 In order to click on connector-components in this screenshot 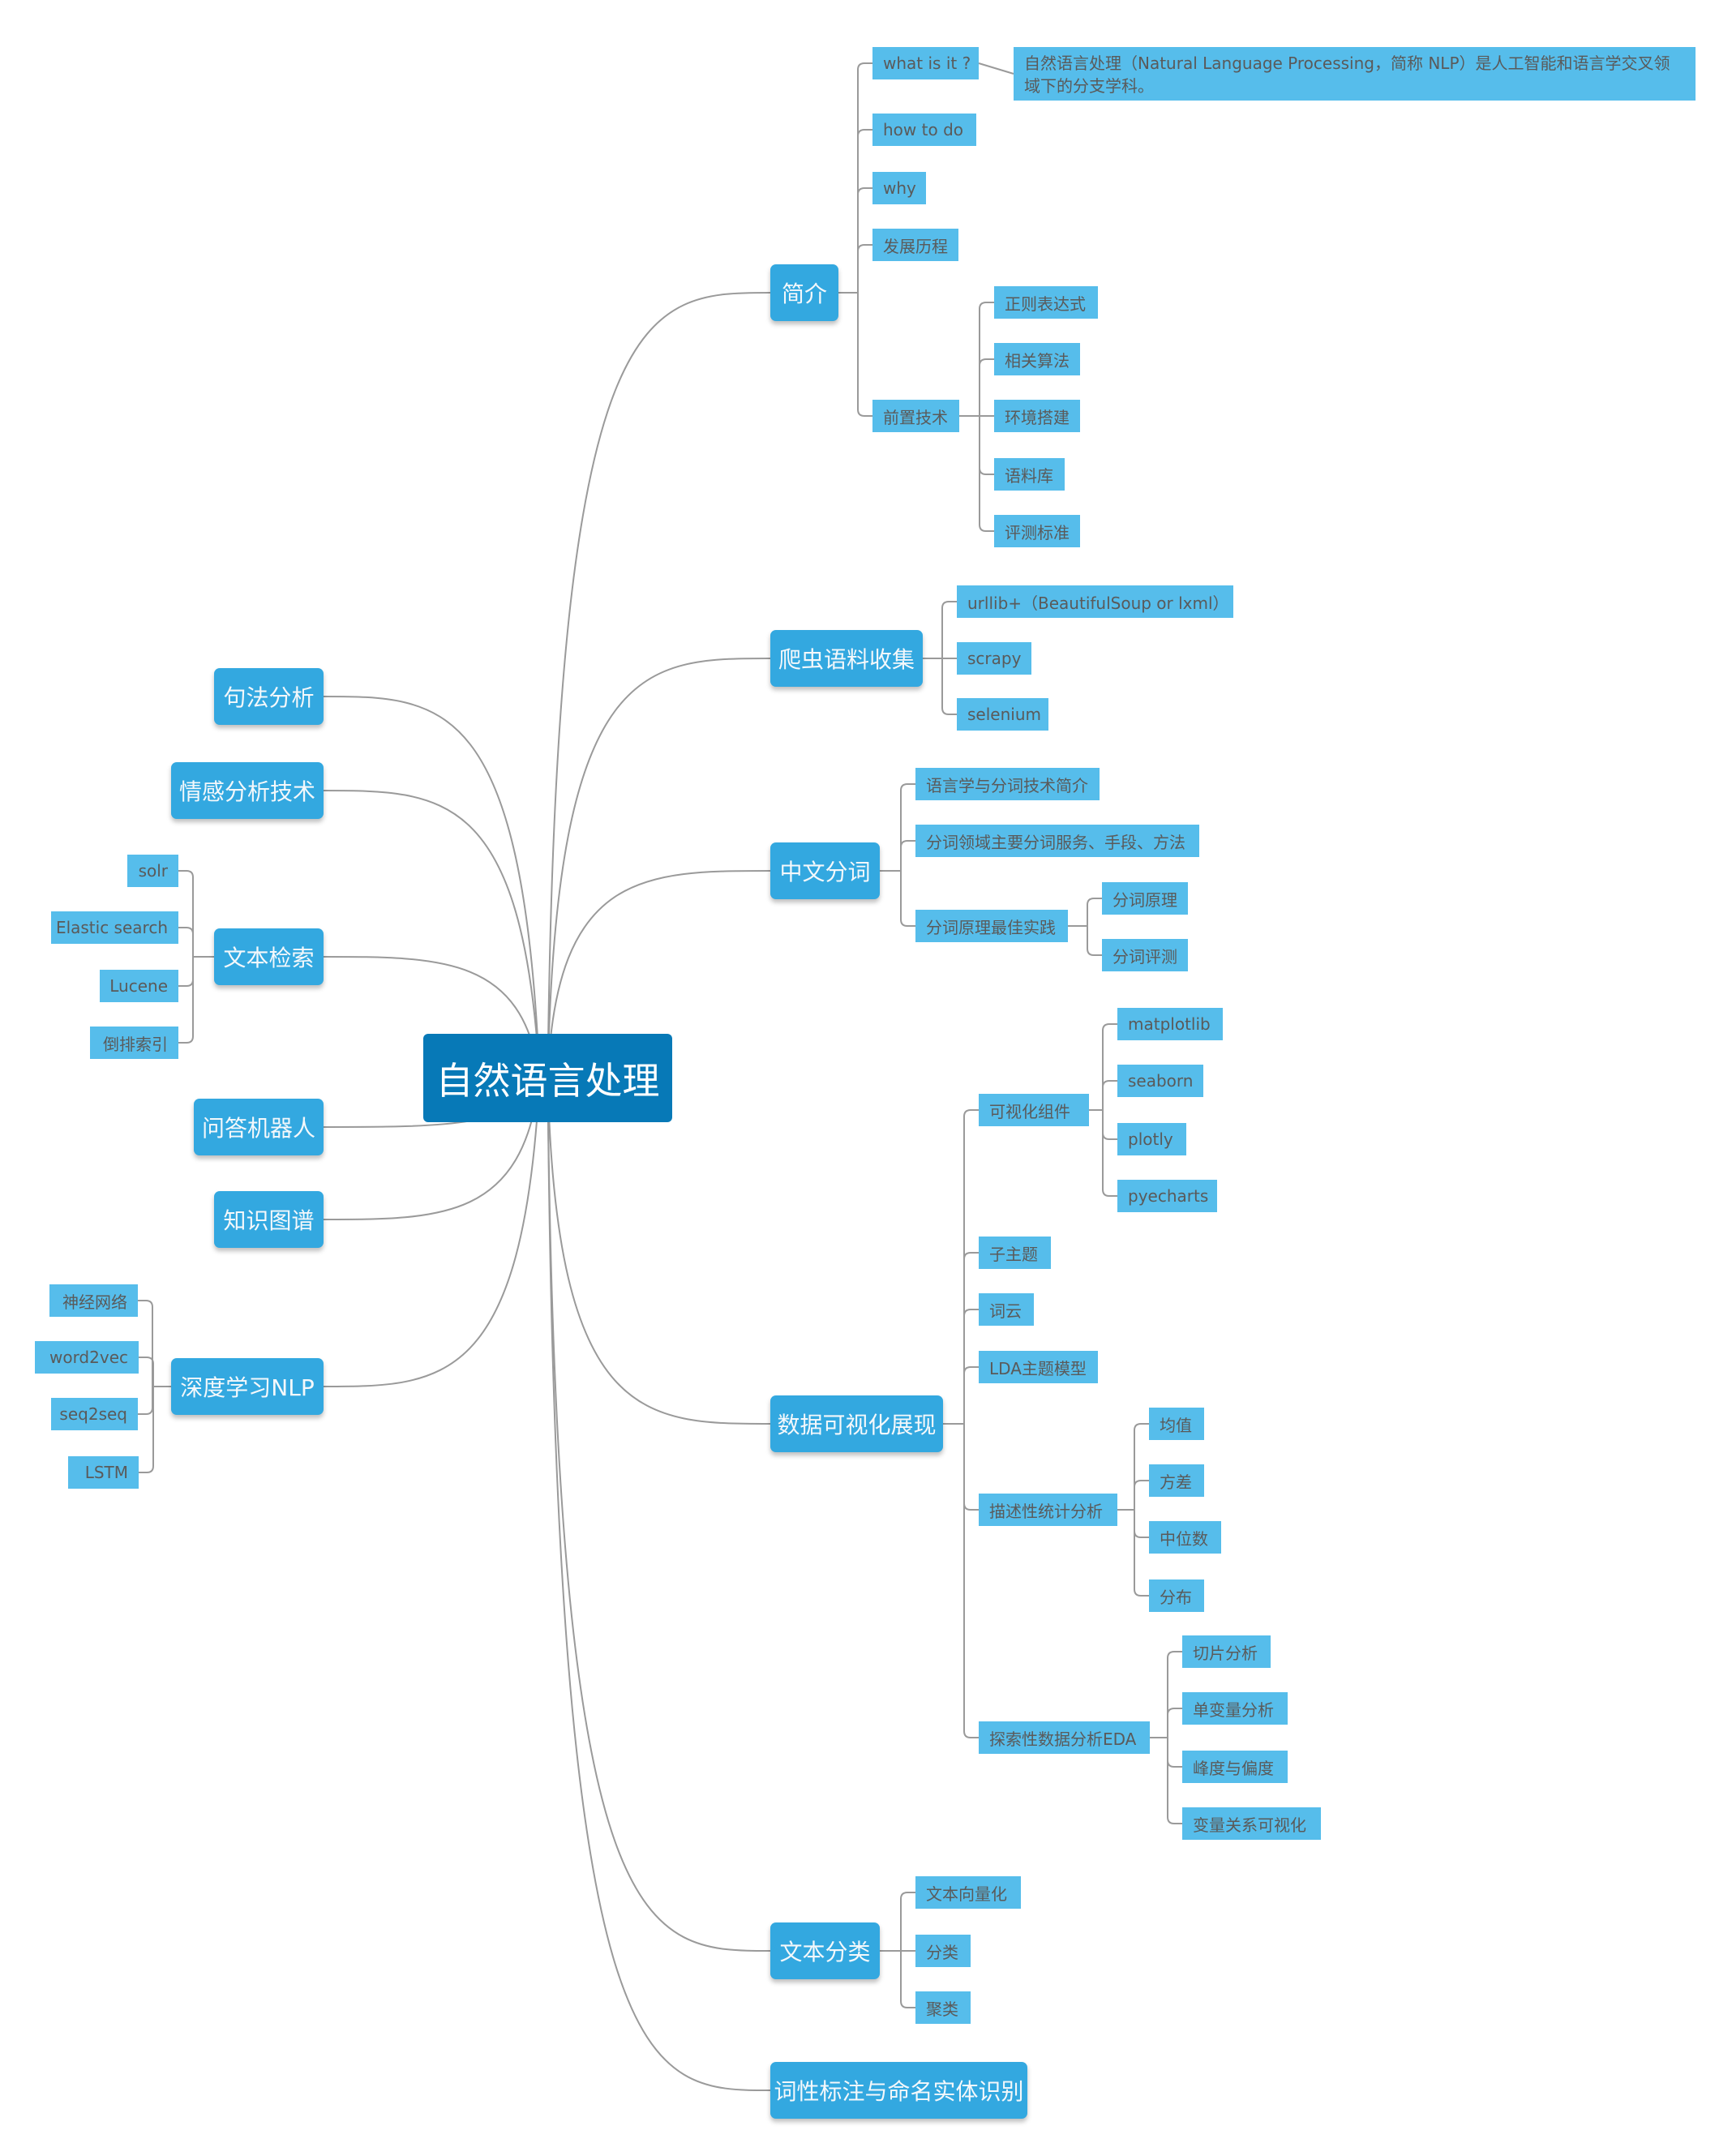, I will do `click(961, 1267)`.